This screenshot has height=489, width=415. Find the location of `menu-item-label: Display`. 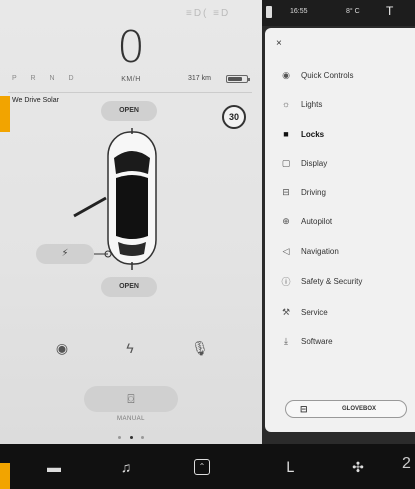

menu-item-label: Display is located at coordinates (314, 163).